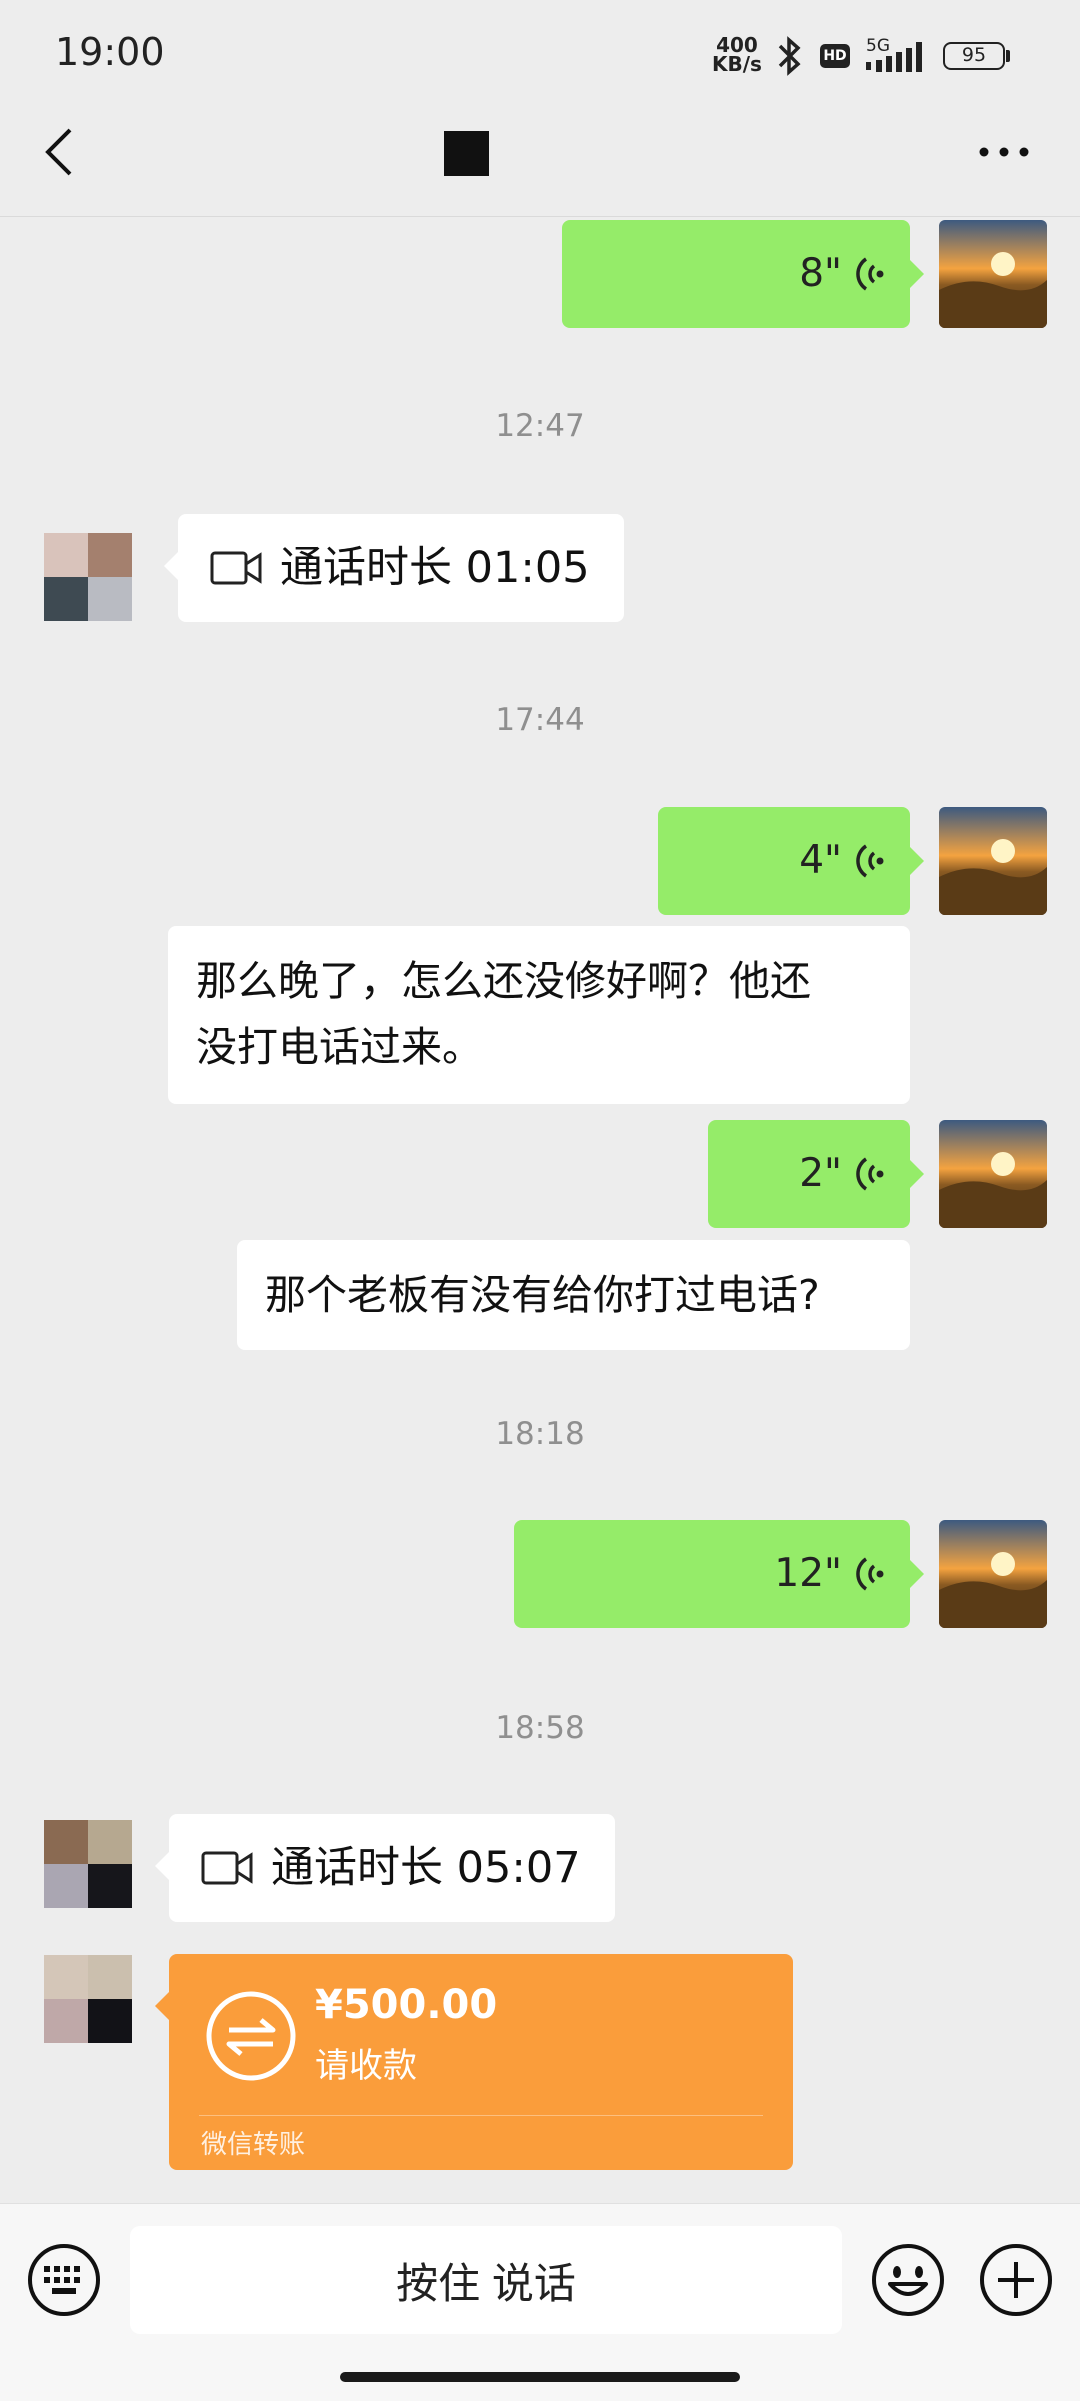 The image size is (1080, 2401). Describe the element at coordinates (791, 861) in the screenshot. I see `voice-message: 4"` at that location.